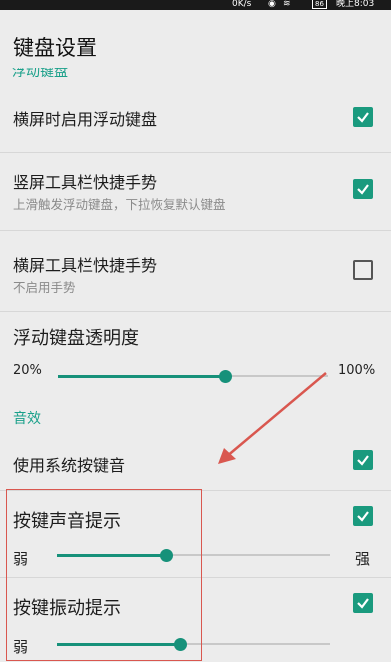 The width and height of the screenshot is (391, 662). What do you see at coordinates (55, 48) in the screenshot?
I see `page-title: 键盘设置` at bounding box center [55, 48].